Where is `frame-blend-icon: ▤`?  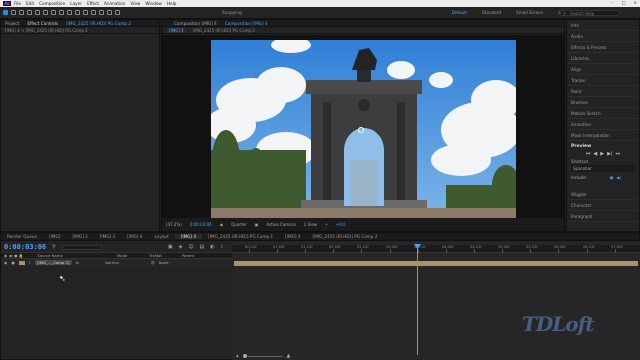
frame-blend-icon: ▤ is located at coordinates (202, 247).